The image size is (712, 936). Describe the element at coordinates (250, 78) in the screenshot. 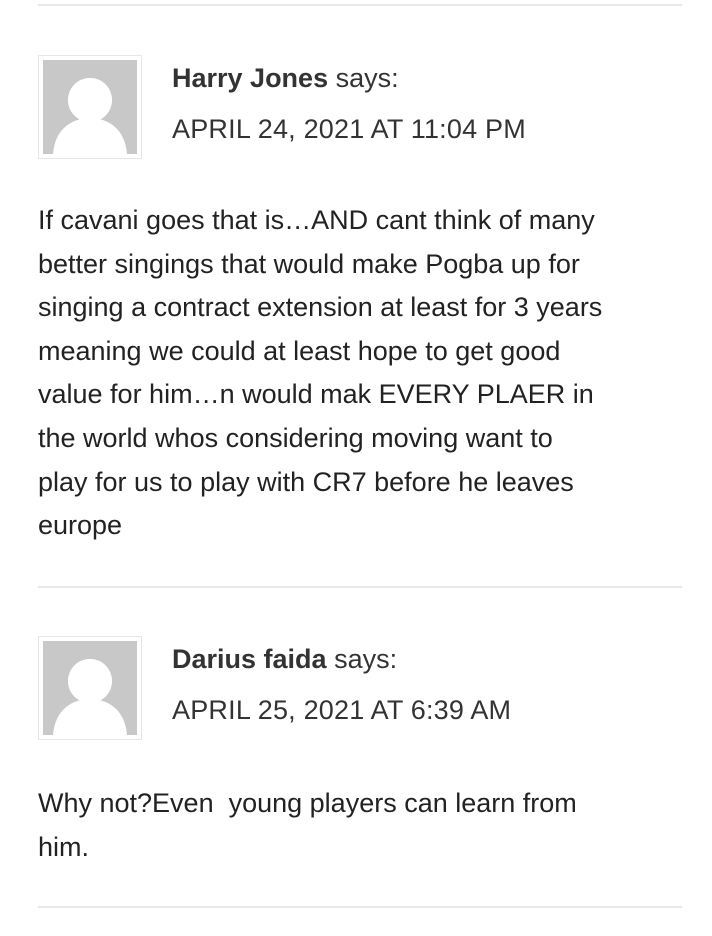

I see `comment-author: Harry Jones` at that location.